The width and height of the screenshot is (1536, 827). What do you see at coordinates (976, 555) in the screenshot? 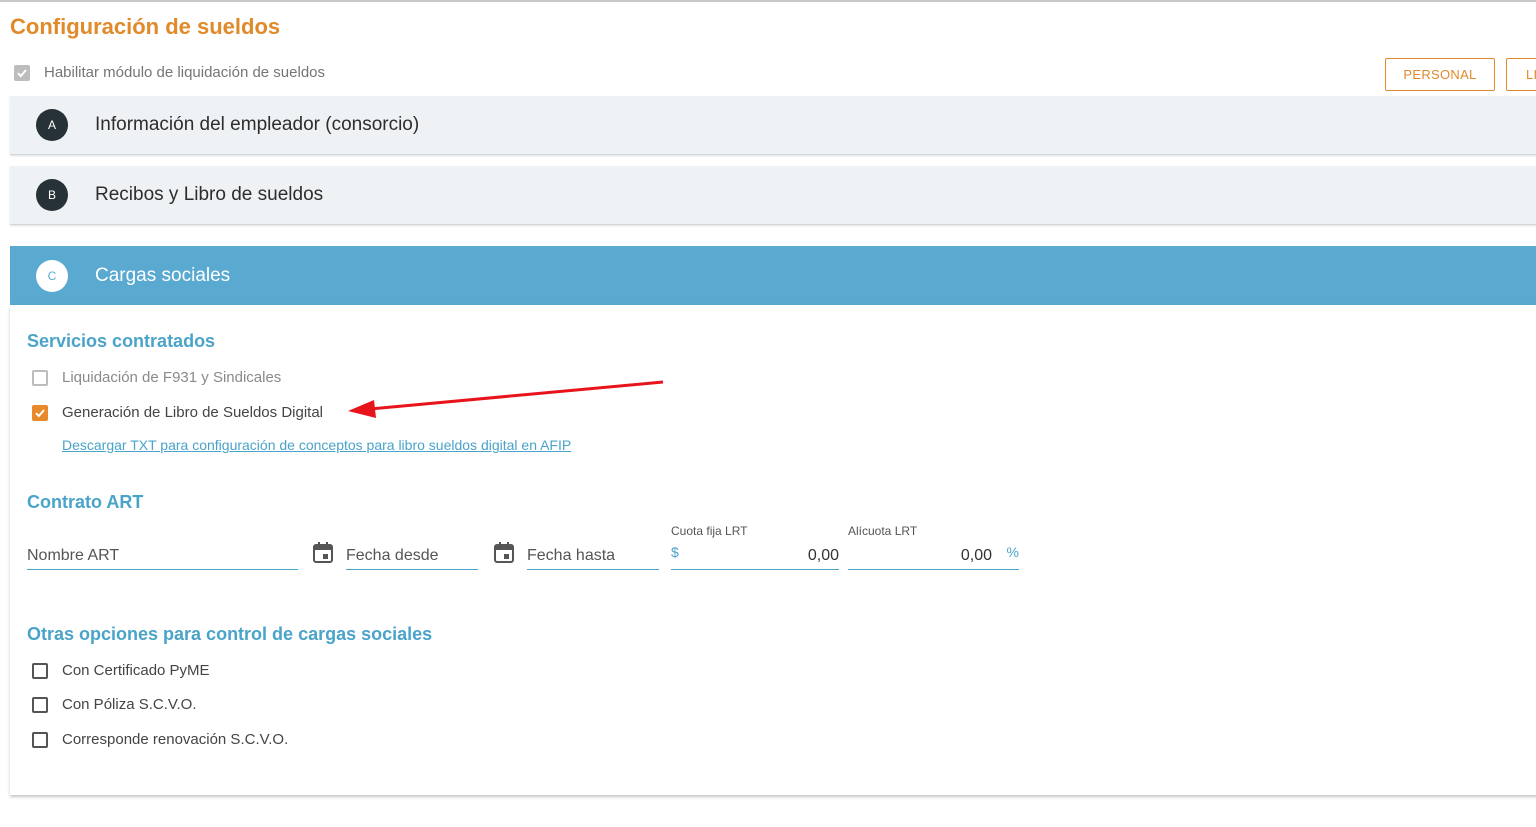
I see `alicuota-value: 0,00` at bounding box center [976, 555].